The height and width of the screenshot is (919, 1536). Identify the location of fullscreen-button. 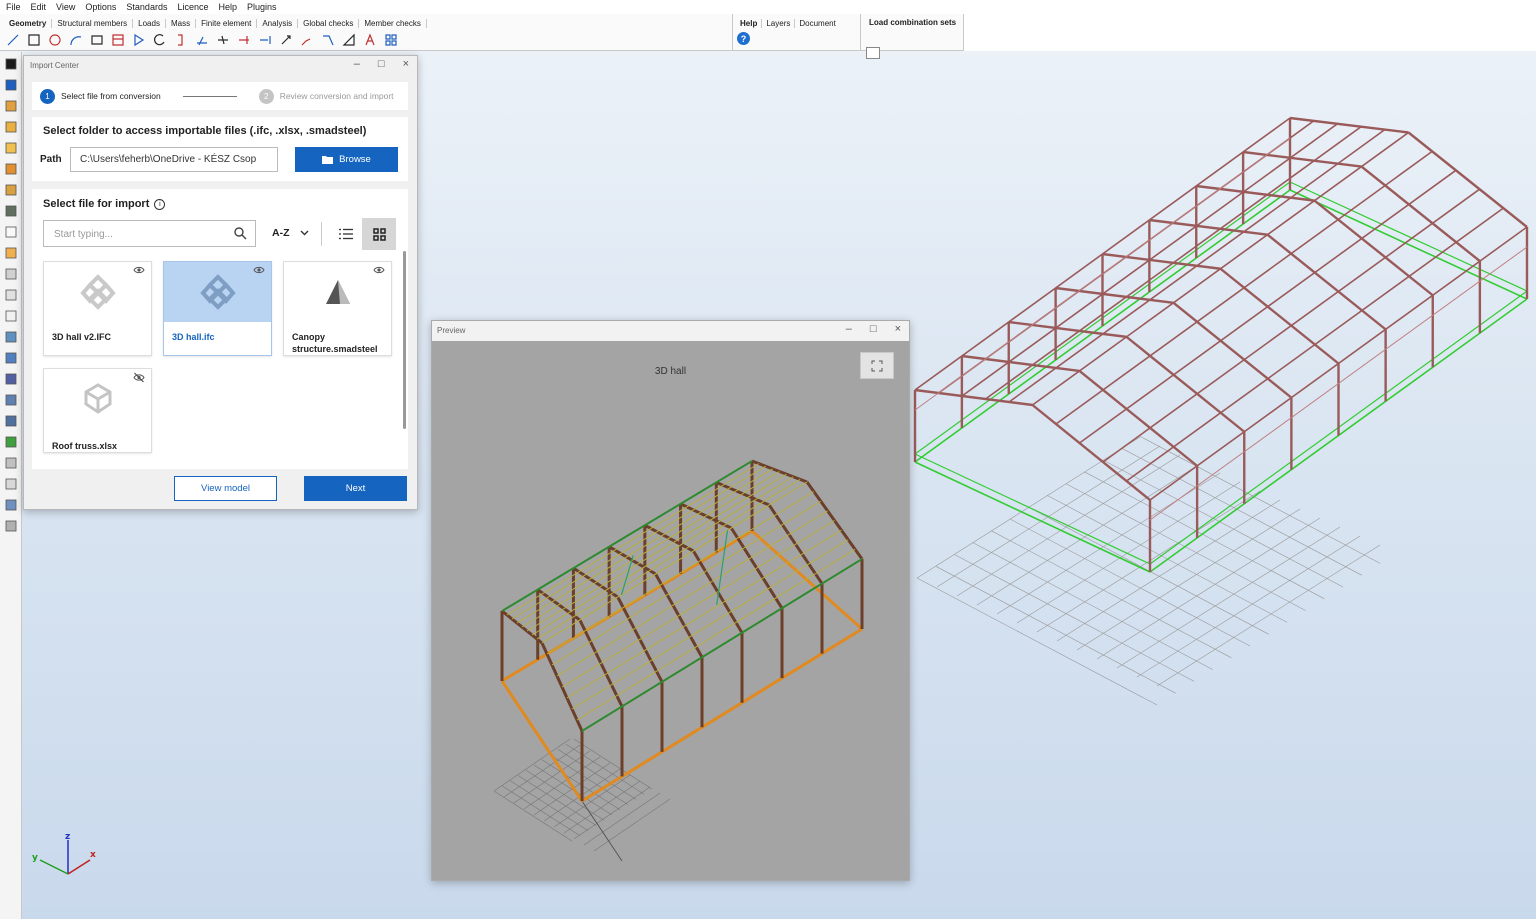
(877, 365).